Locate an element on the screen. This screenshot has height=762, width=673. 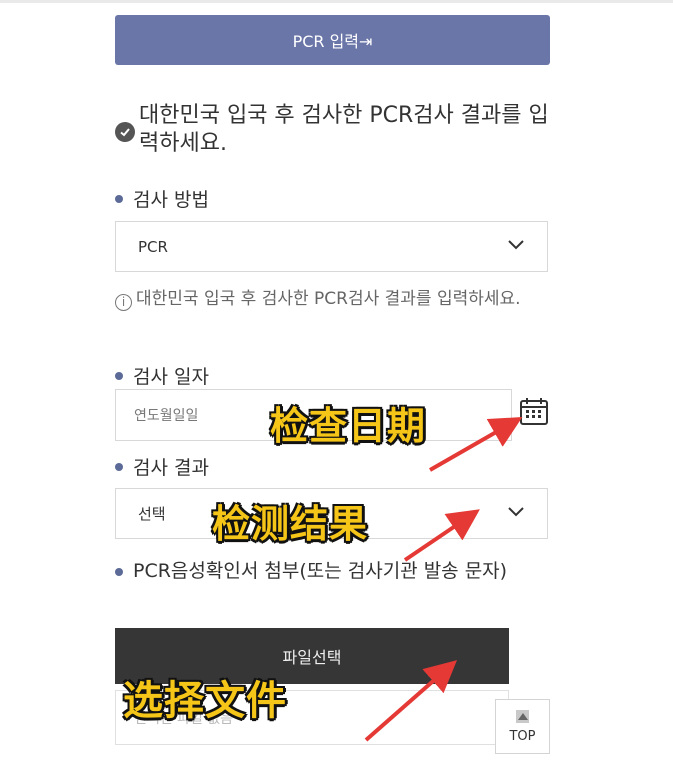
window-top-edge is located at coordinates (336, 1).